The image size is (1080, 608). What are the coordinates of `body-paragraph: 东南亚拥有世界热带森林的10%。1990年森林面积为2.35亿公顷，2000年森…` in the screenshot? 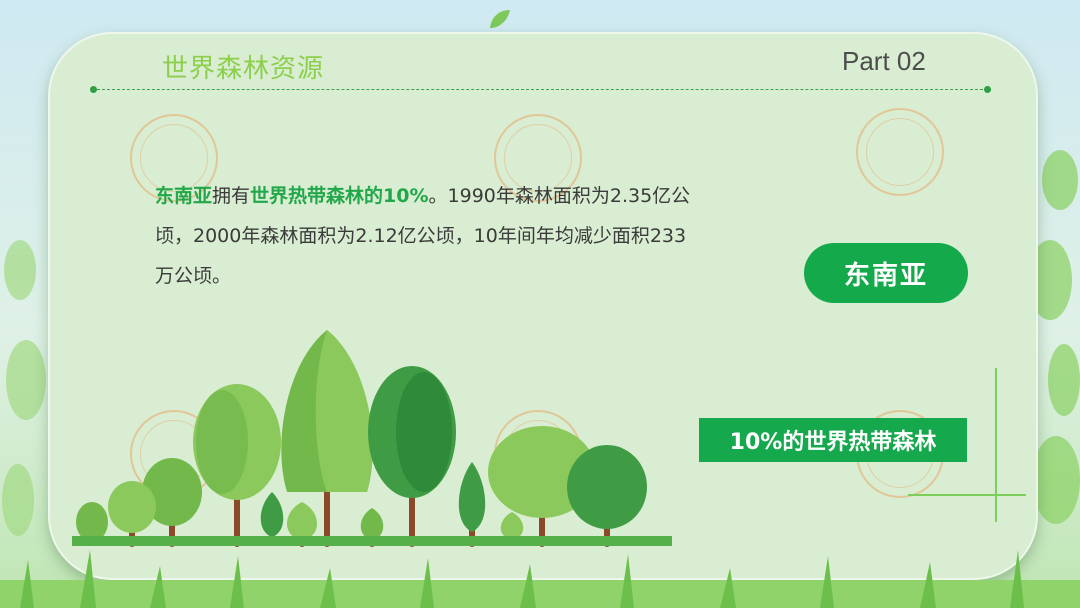 It's located at (425, 236).